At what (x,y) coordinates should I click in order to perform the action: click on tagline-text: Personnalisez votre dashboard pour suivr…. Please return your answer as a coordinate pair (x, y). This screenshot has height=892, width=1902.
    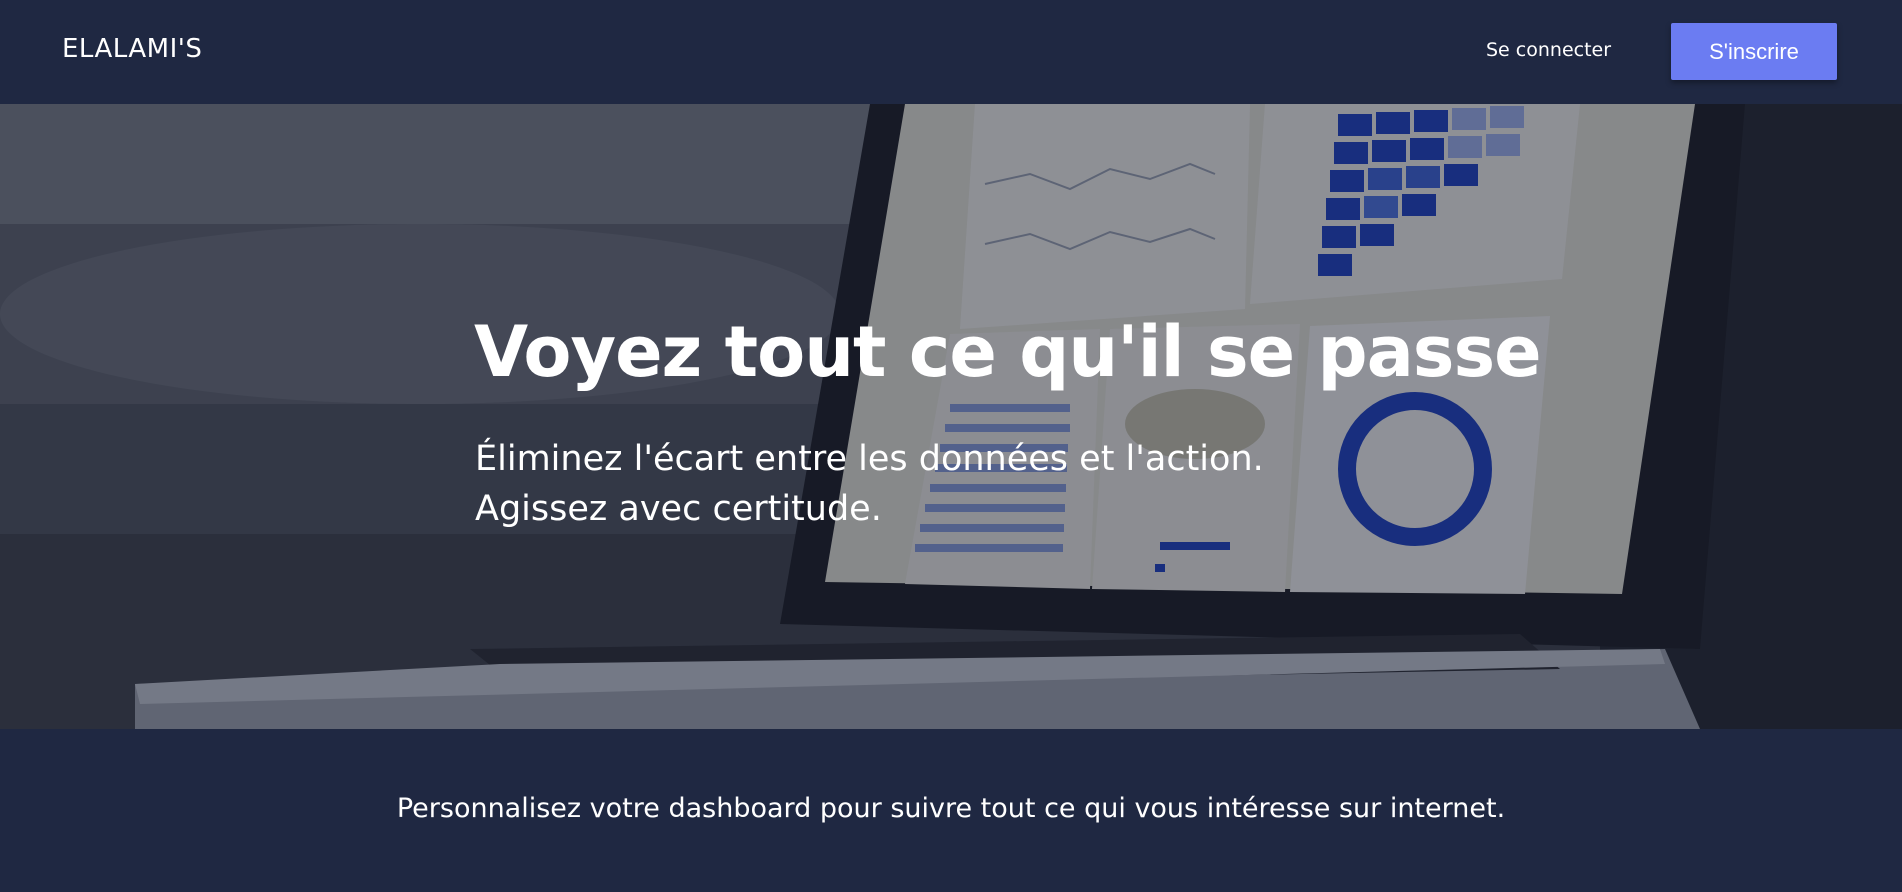
    Looking at the image, I should click on (951, 808).